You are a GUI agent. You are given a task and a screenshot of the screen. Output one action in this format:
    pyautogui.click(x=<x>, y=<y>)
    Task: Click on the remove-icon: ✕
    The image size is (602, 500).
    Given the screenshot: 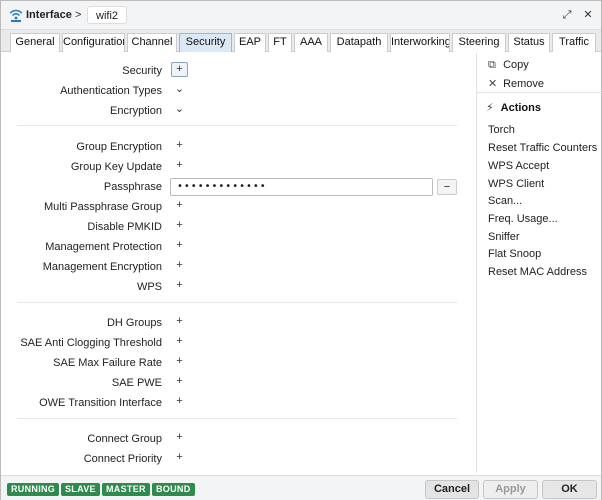 What is the action you would take?
    pyautogui.click(x=493, y=84)
    